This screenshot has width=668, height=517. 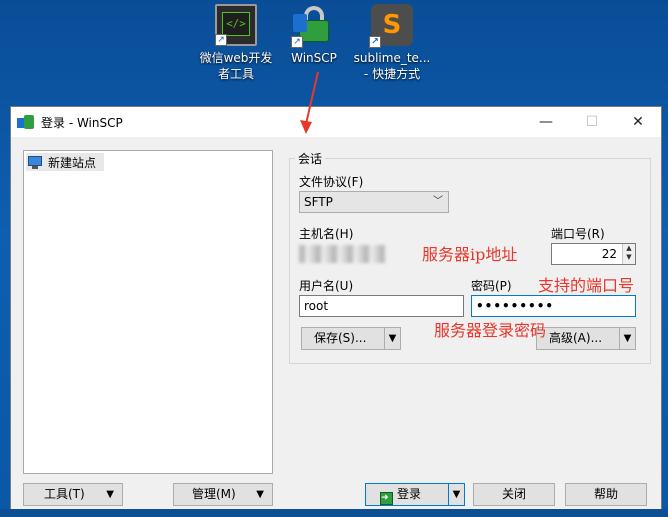 What do you see at coordinates (236, 66) in the screenshot?
I see `desktop-icon-label: 微信web开发者工具` at bounding box center [236, 66].